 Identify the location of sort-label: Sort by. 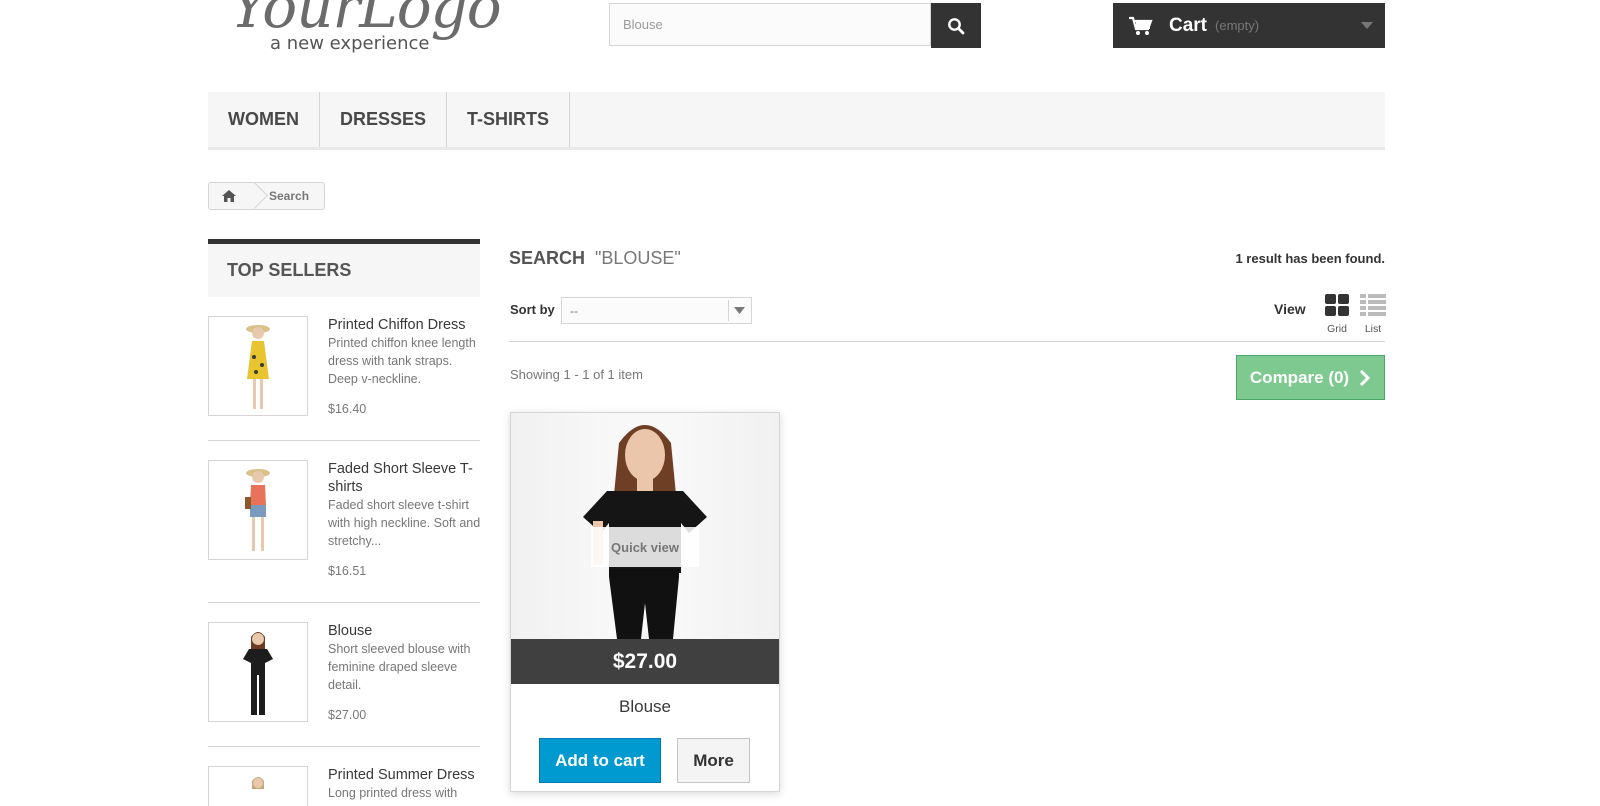
(532, 309).